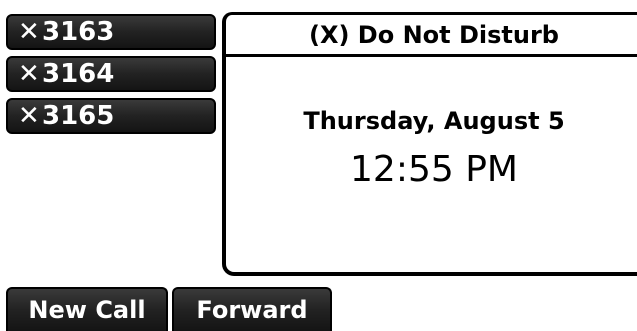 The image size is (637, 331). I want to click on date-display: Thursday, August 5, so click(434, 121).